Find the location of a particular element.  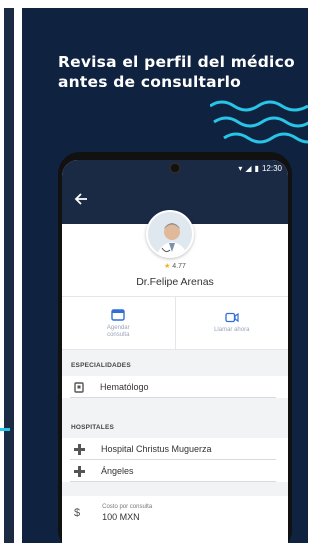

call-now-button: Llamar ahora is located at coordinates (231, 323).